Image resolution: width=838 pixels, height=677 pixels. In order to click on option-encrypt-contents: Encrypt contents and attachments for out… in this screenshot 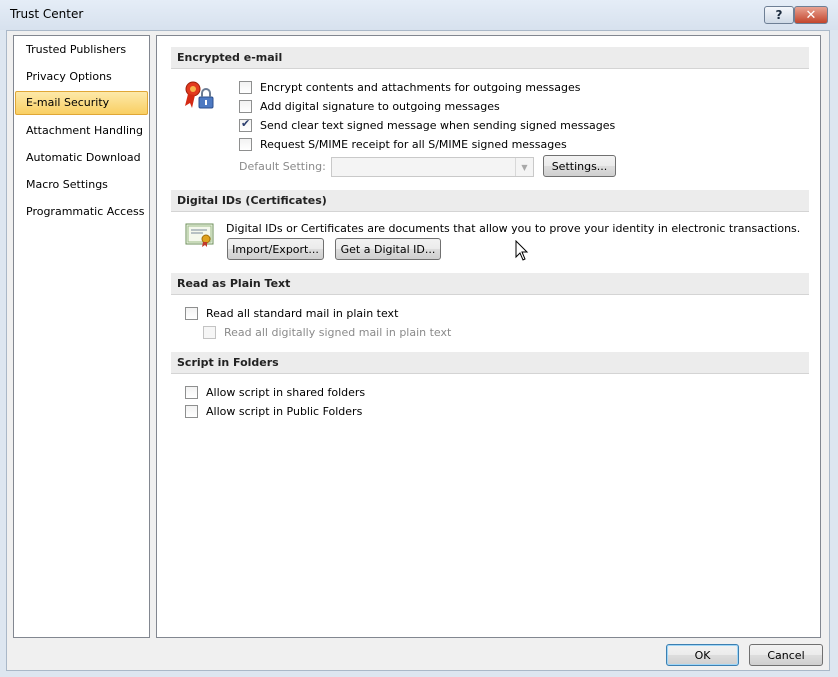, I will do `click(409, 87)`.